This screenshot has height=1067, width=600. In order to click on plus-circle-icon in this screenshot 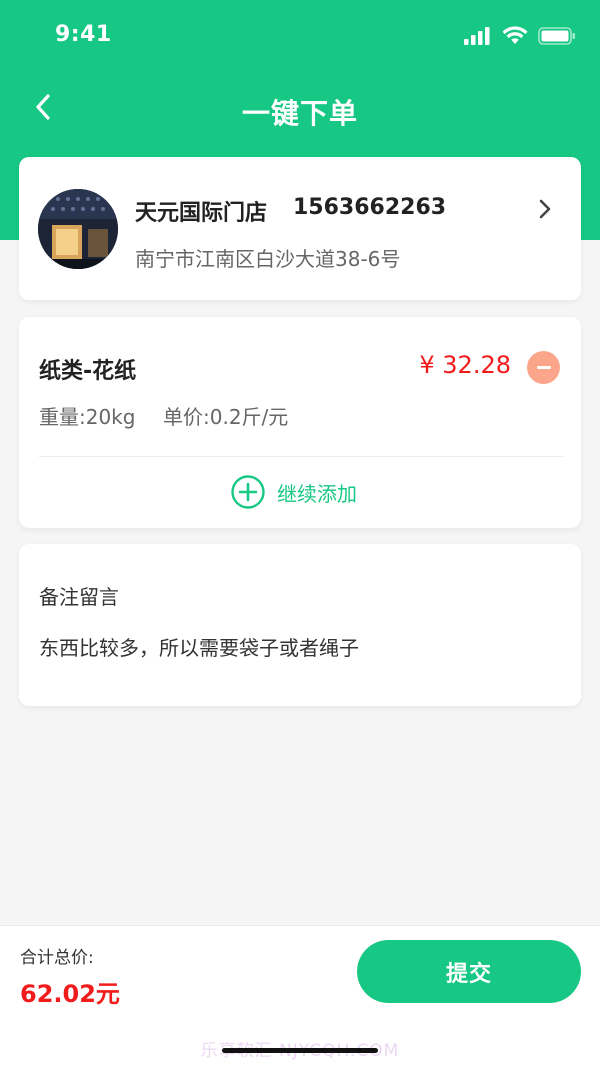, I will do `click(248, 492)`.